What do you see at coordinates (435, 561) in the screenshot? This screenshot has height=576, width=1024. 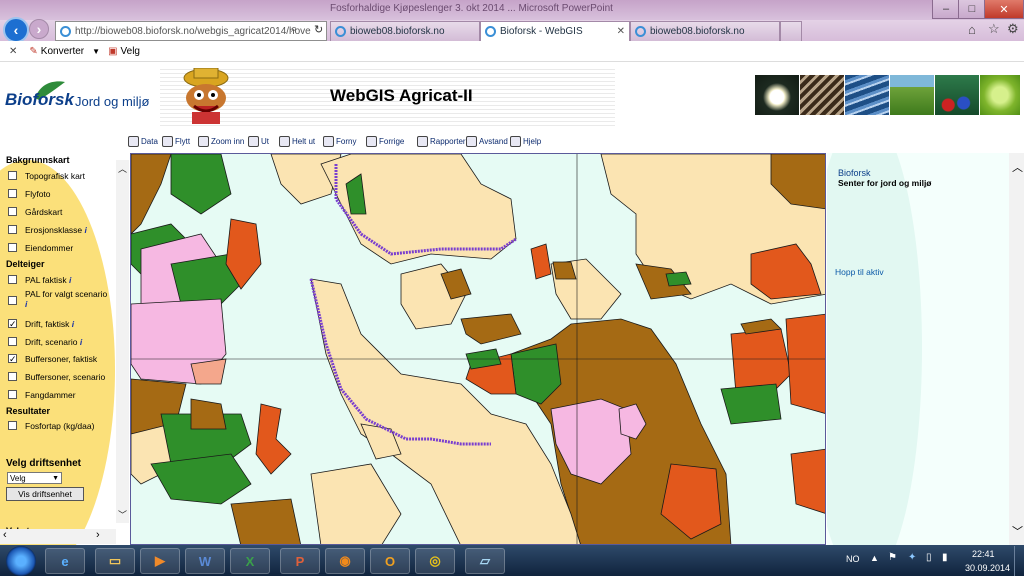 I see `chrome-icon: ◎` at bounding box center [435, 561].